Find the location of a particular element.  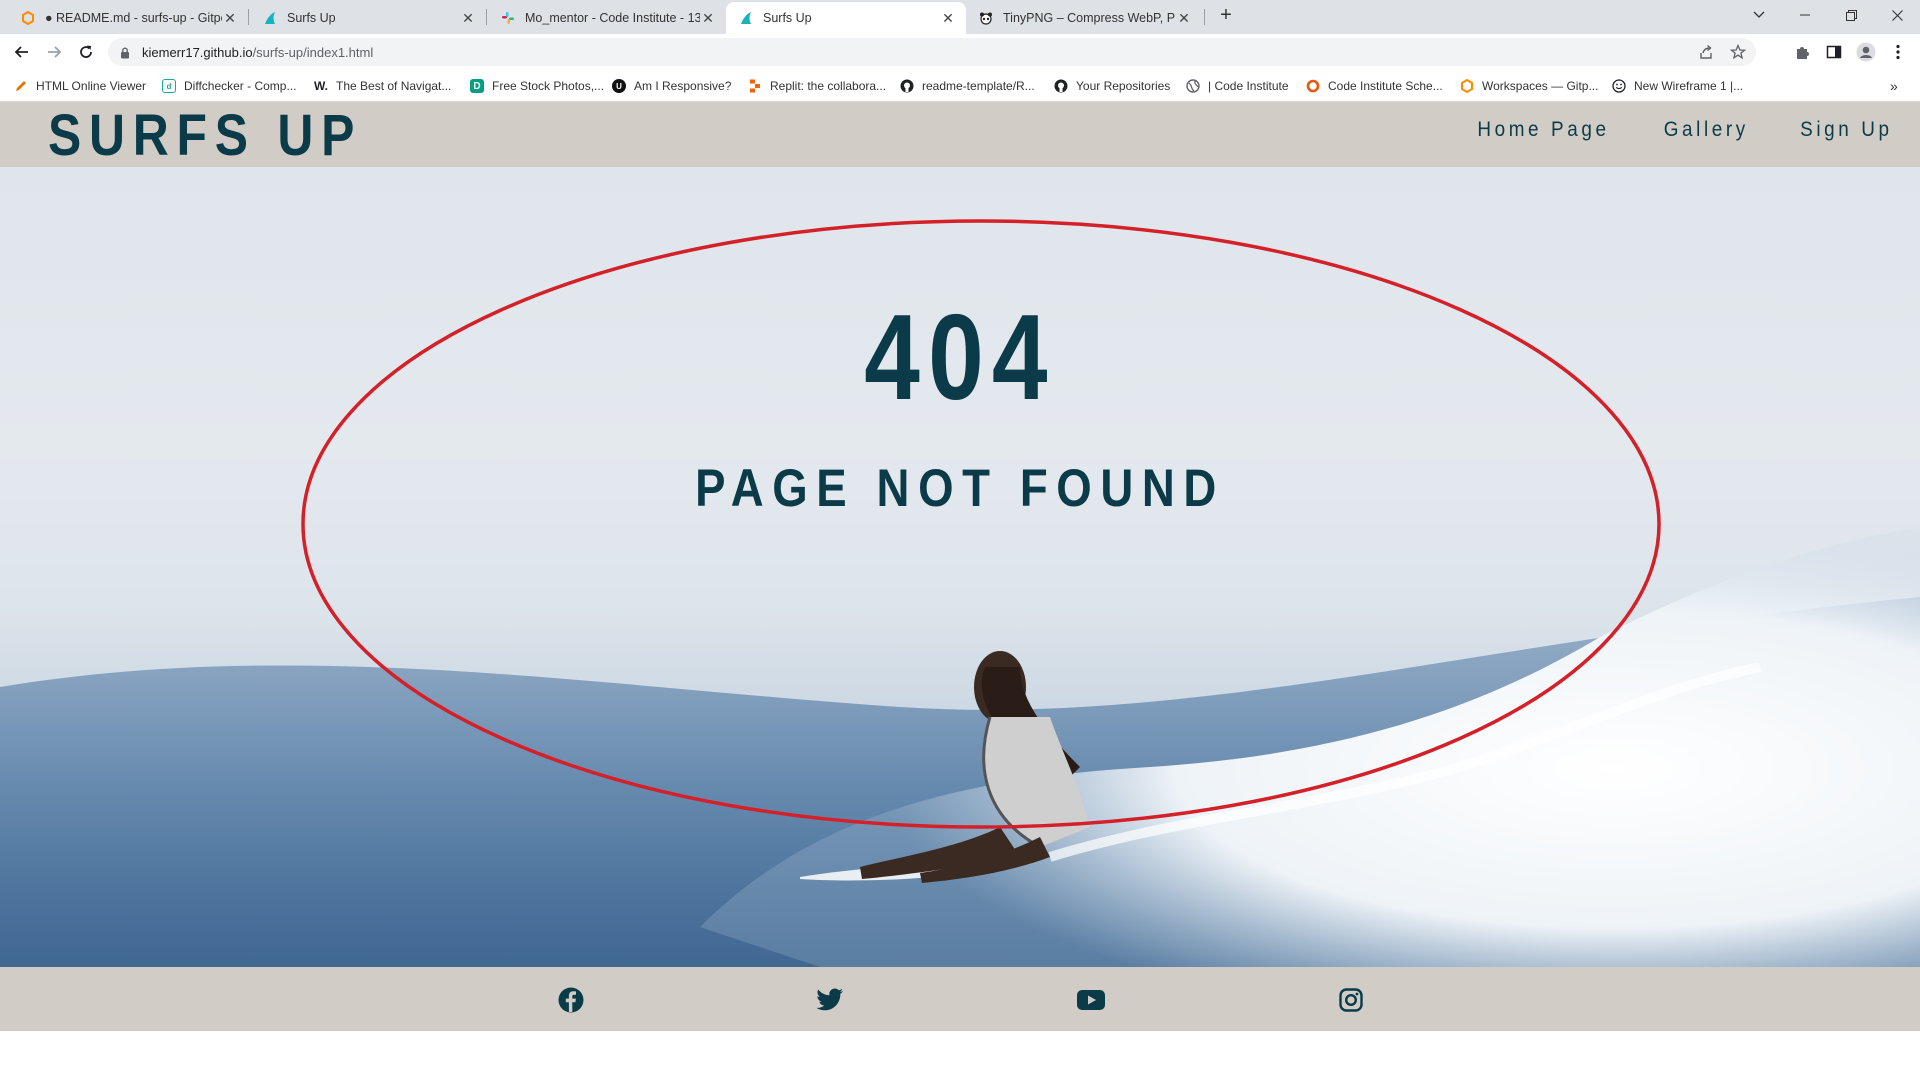

site-logo: SURFS UP is located at coordinates (205, 136).